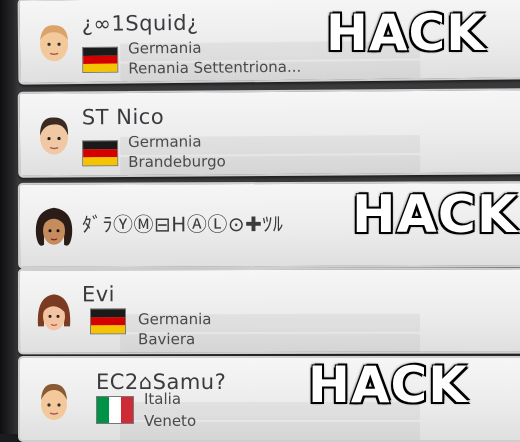 Image resolution: width=520 pixels, height=442 pixels. Describe the element at coordinates (182, 224) in the screenshot. I see `player-name: ﾀﾞﾗⓎⓂ︎⊟HⒶⓁ⊙✚ﾂﾙ` at that location.